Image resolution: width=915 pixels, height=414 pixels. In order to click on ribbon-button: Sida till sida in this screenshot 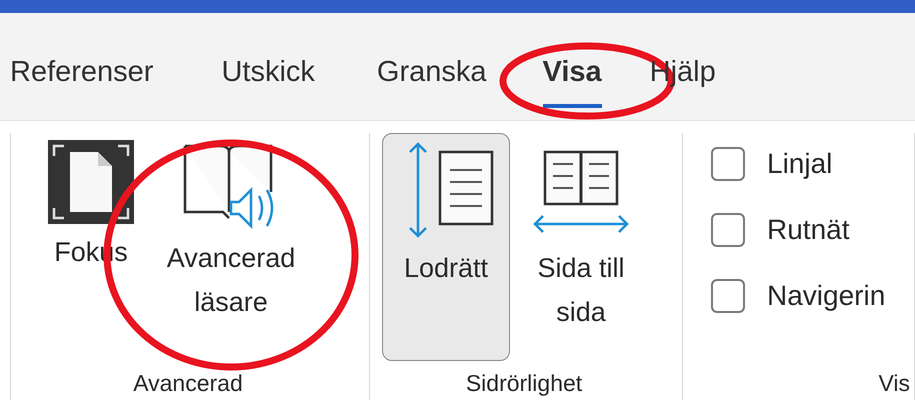, I will do `click(581, 247)`.